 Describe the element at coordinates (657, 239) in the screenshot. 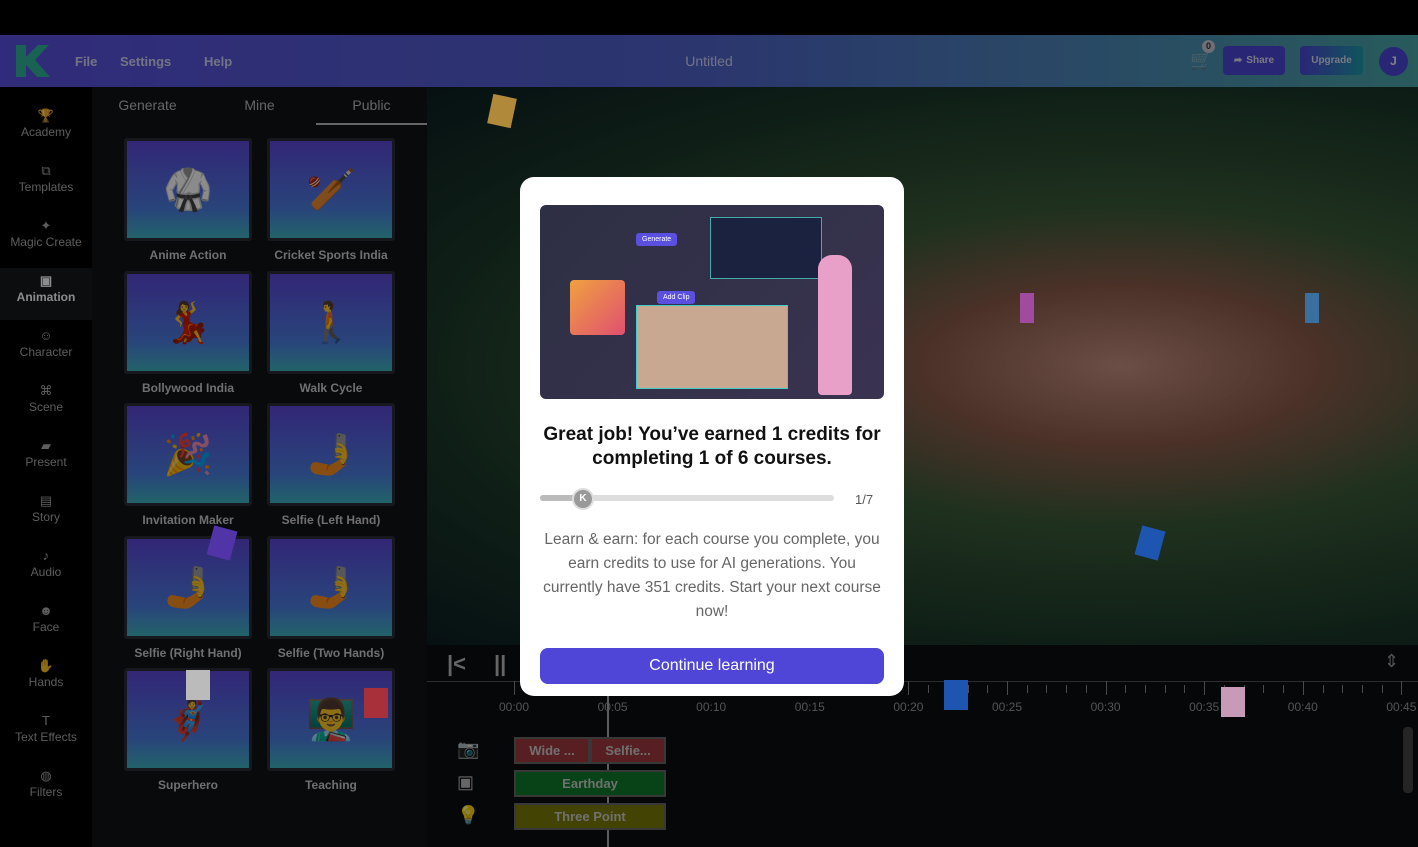

I see `illustration-label: Generate` at that location.